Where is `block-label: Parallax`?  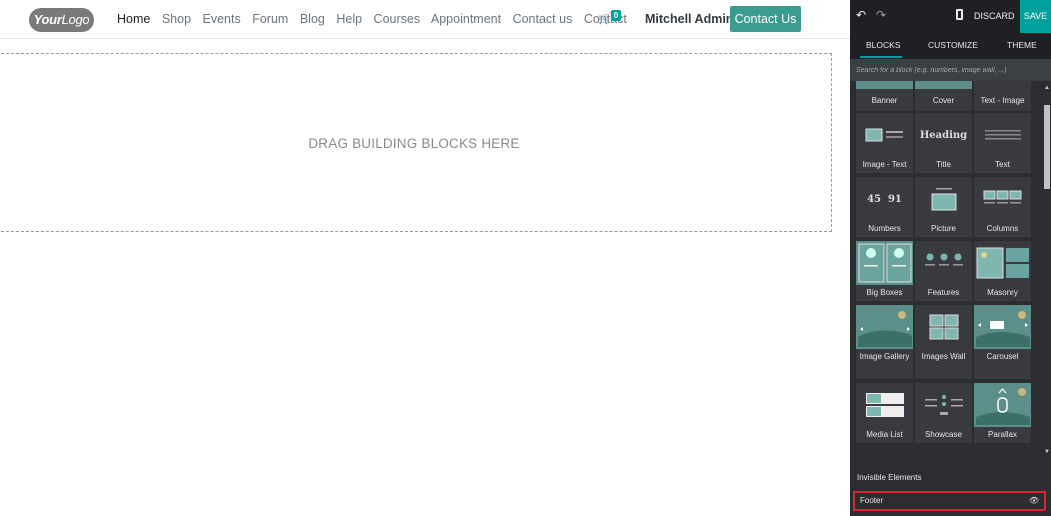
block-label: Parallax is located at coordinates (1002, 434).